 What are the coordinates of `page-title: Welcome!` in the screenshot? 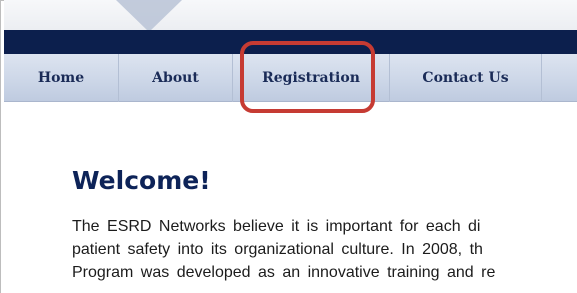 It's located at (141, 180).